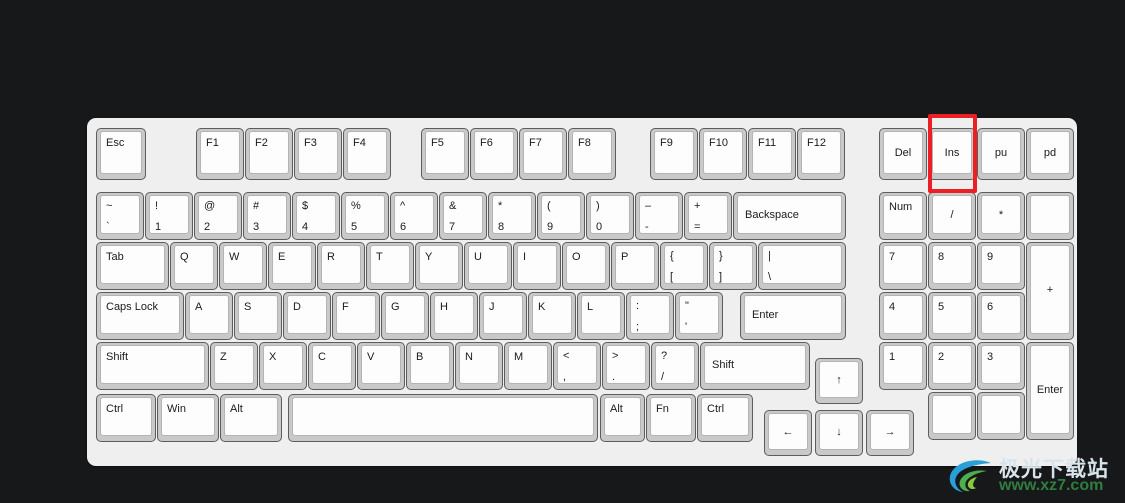 The image size is (1125, 503). I want to click on key-digit-3: #3, so click(267, 216).